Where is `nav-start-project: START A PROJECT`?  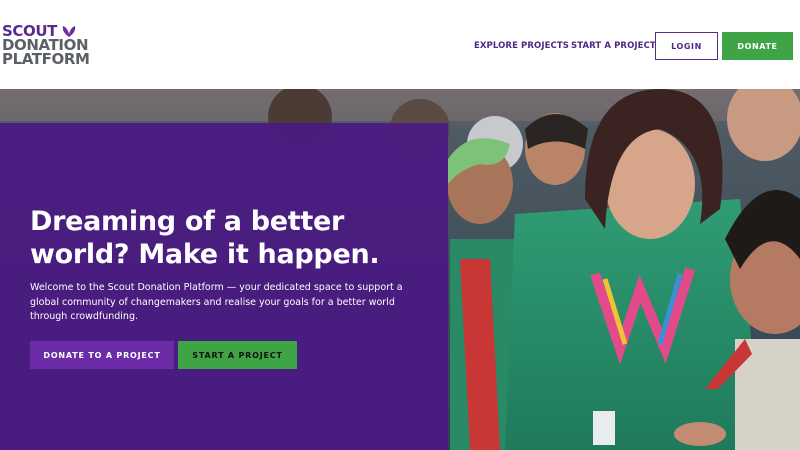 nav-start-project: START A PROJECT is located at coordinates (613, 46).